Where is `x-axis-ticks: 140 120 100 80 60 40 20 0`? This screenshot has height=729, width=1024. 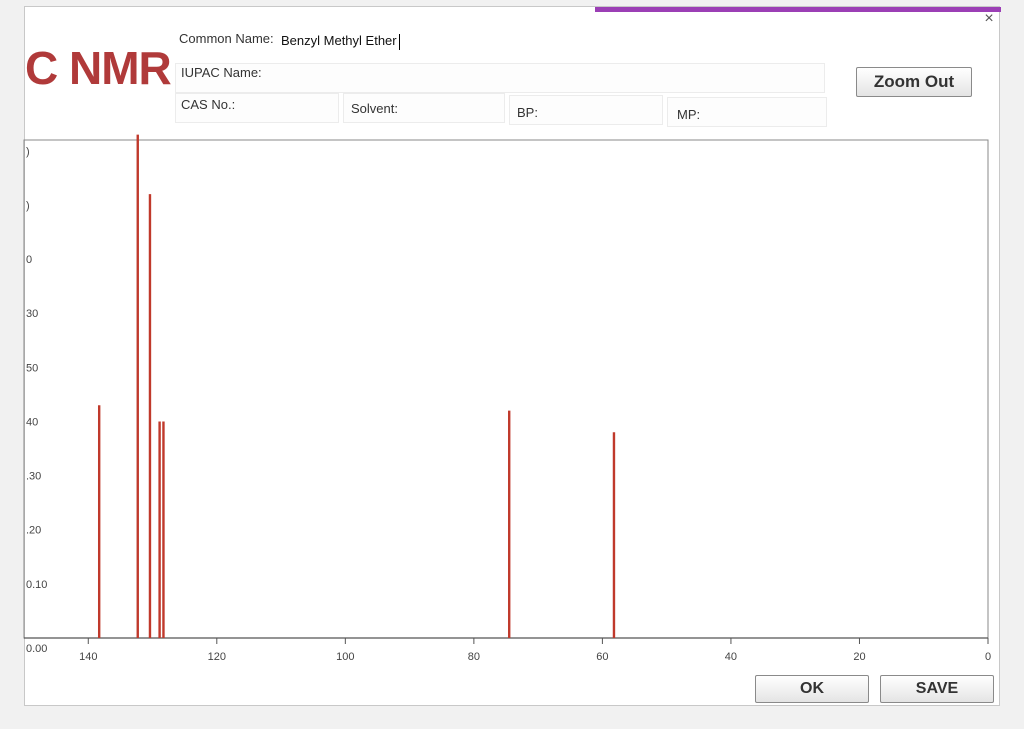 x-axis-ticks: 140 120 100 80 60 40 20 0 is located at coordinates (535, 650).